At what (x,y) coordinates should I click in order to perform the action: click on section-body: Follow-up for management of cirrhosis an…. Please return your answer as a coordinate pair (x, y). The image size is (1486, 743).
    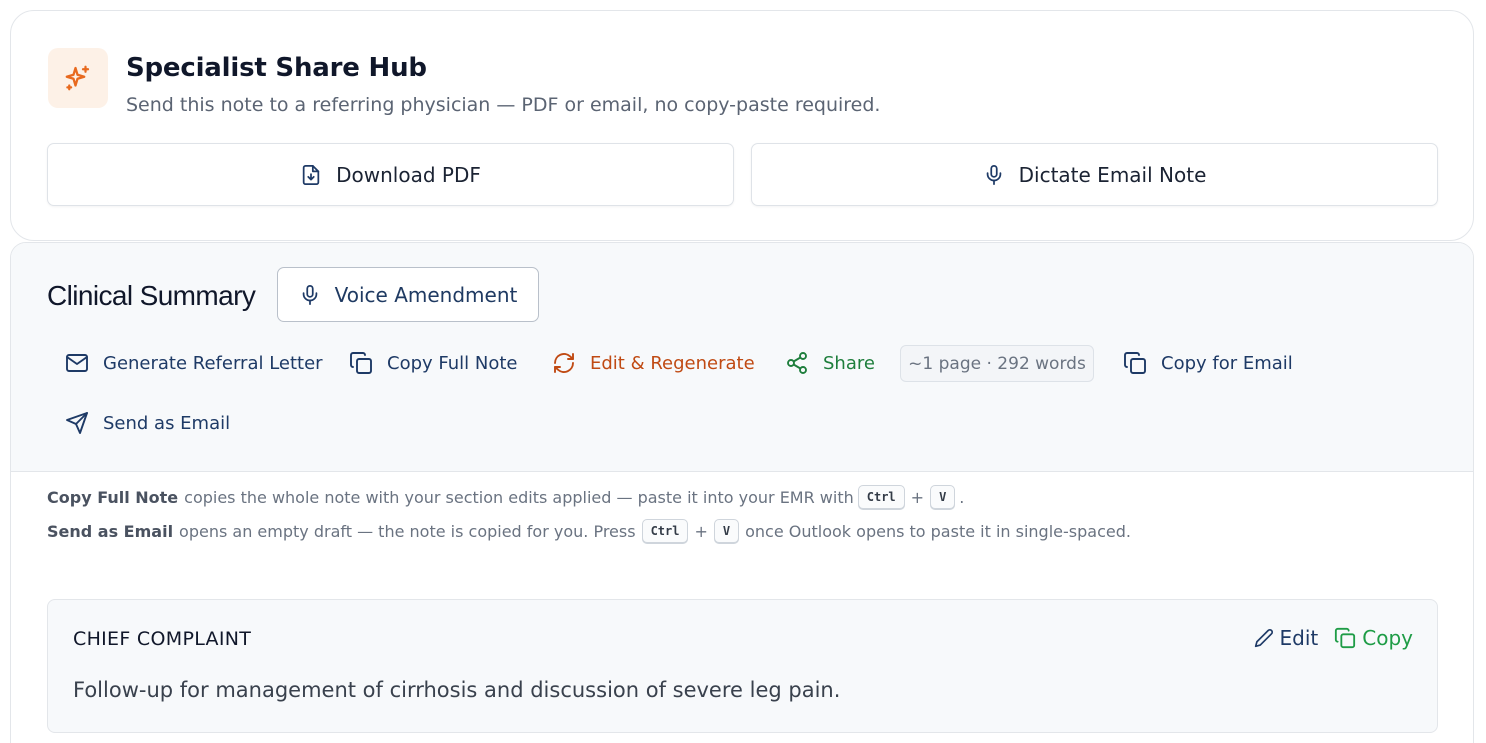
    Looking at the image, I should click on (457, 690).